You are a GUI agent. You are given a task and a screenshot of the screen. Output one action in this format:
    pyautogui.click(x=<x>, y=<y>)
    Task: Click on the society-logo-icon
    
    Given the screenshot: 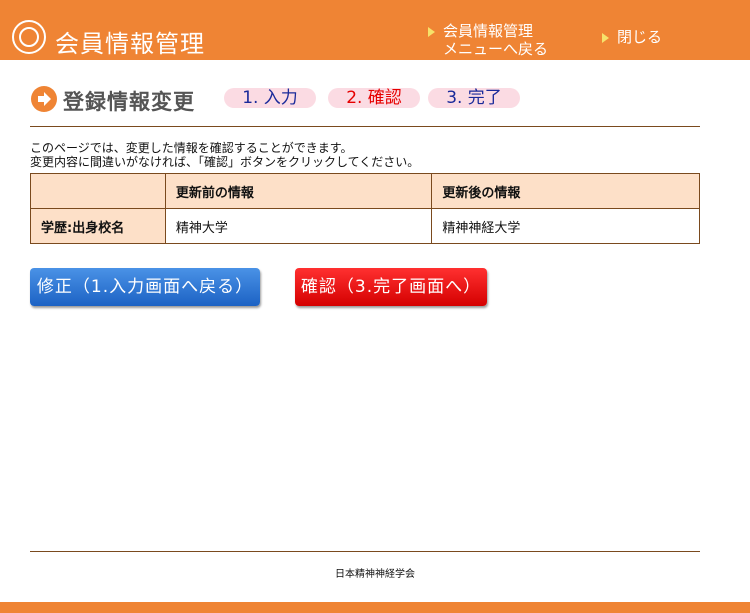 What is the action you would take?
    pyautogui.click(x=29, y=37)
    